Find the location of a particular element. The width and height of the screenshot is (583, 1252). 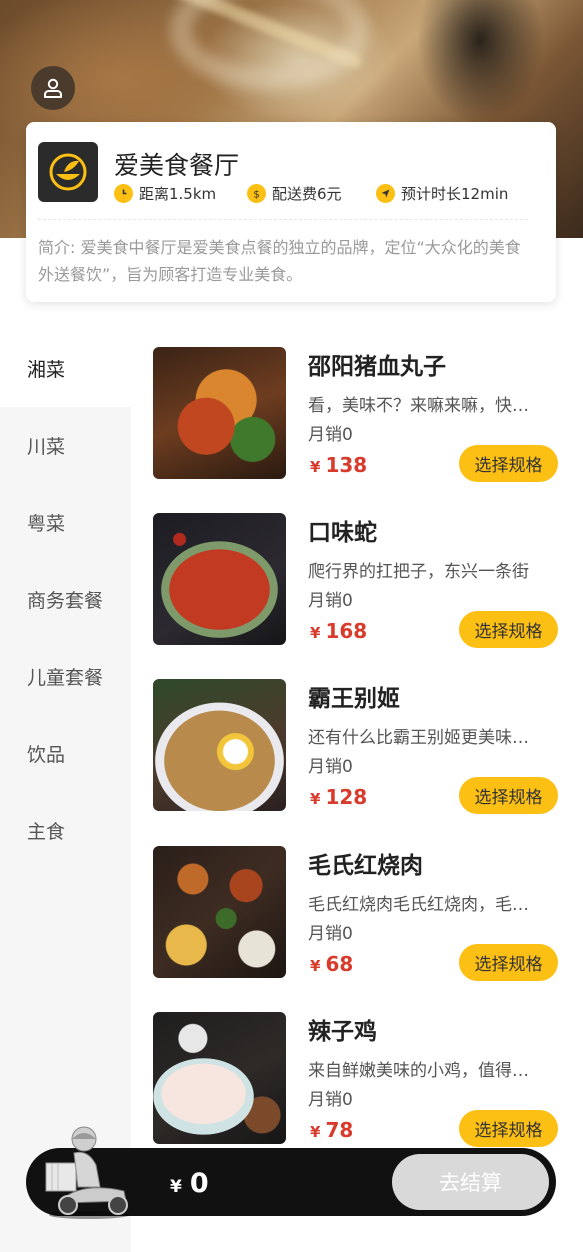

eta-info: 预计时长12min is located at coordinates (442, 193).